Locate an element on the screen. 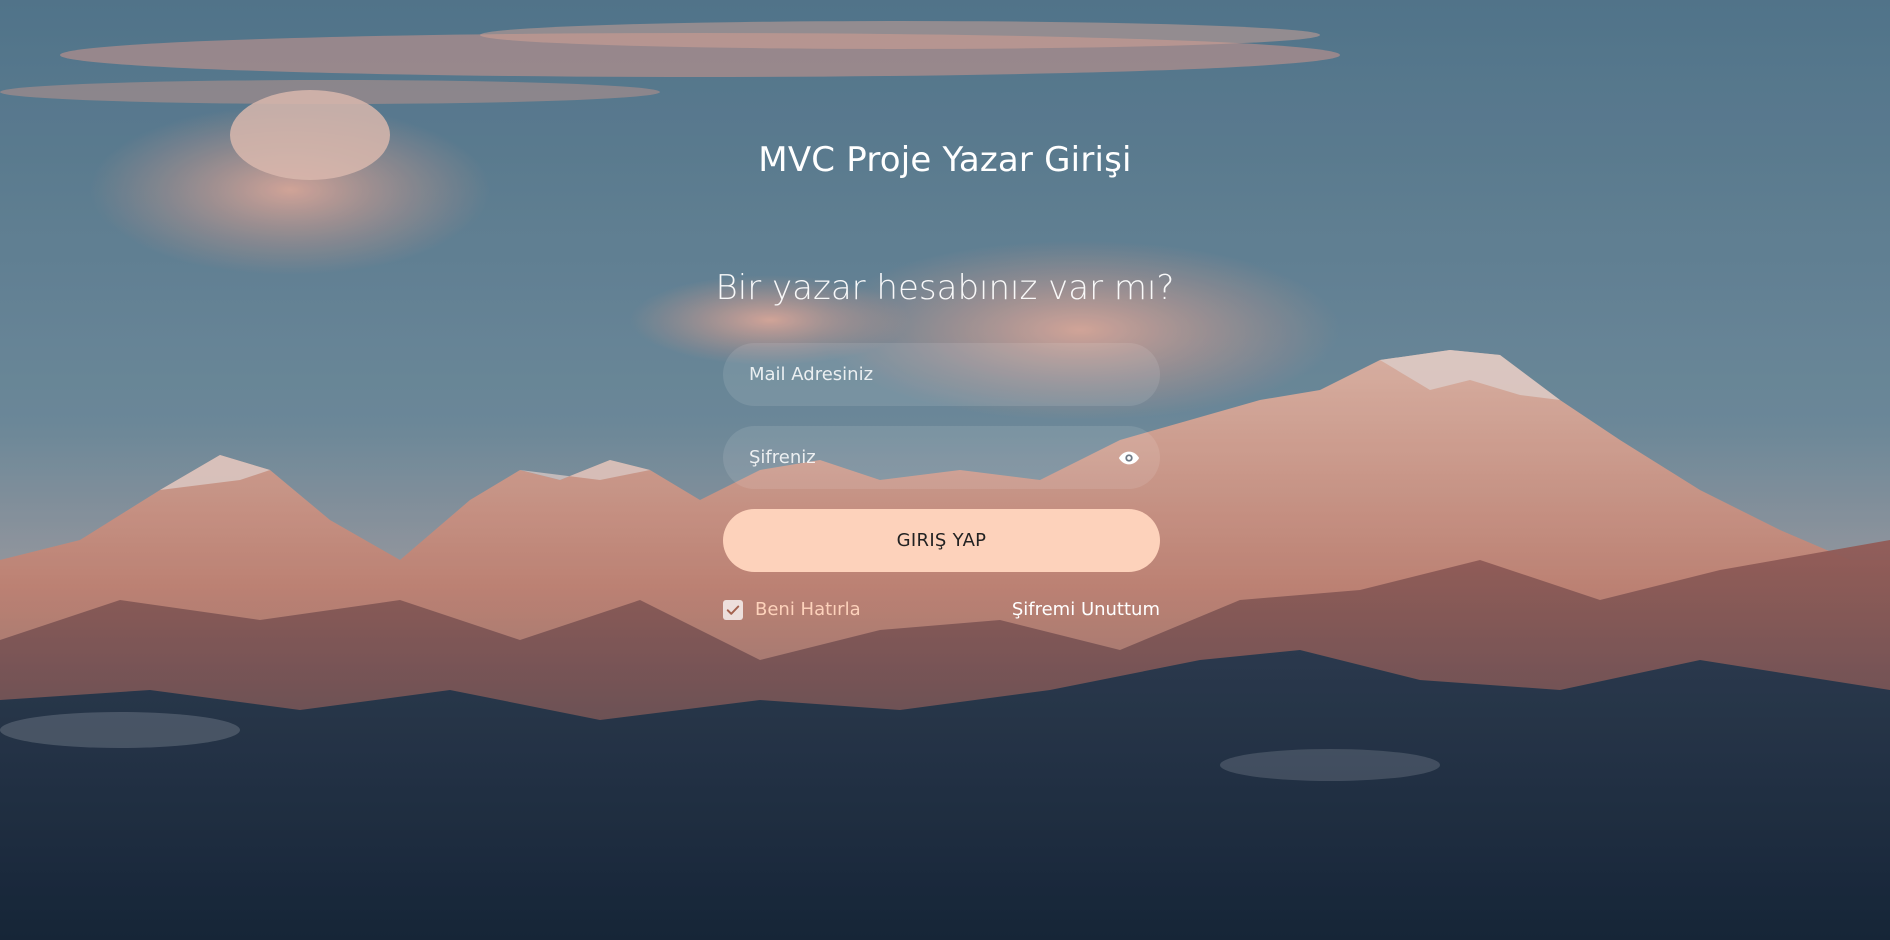 The height and width of the screenshot is (940, 1890). password-field-wrapper is located at coordinates (941, 457).